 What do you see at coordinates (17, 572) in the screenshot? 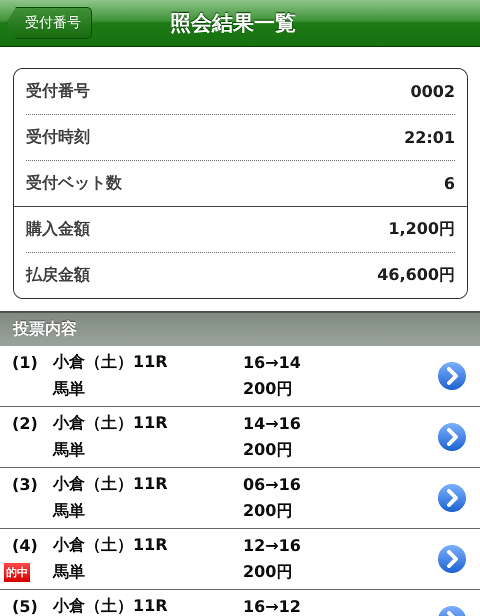
I see `hit-badge: 的中` at bounding box center [17, 572].